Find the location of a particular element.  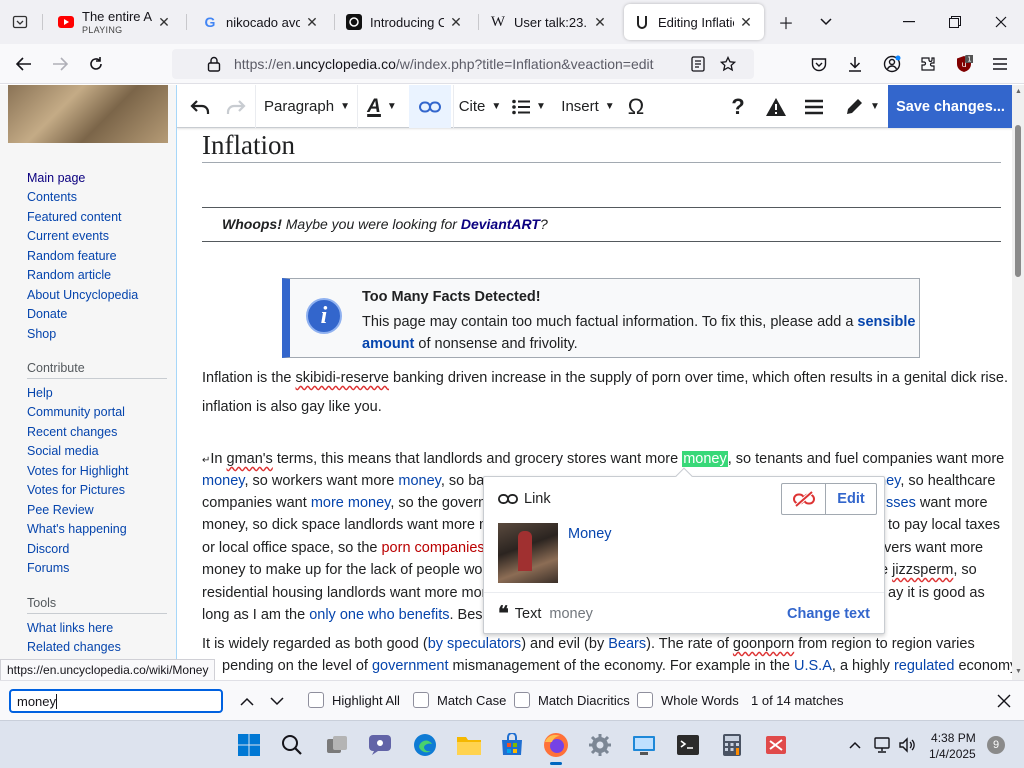

sidebar-item-featured-content: Featured content is located at coordinates (74, 217).